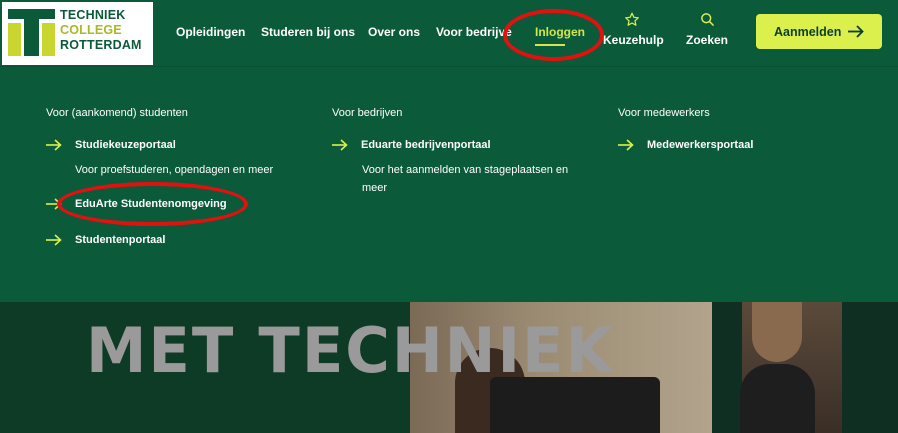  Describe the element at coordinates (101, 30) in the screenshot. I see `logo-text: TECHNIEK COLLEGE ROTTERDAM` at that location.